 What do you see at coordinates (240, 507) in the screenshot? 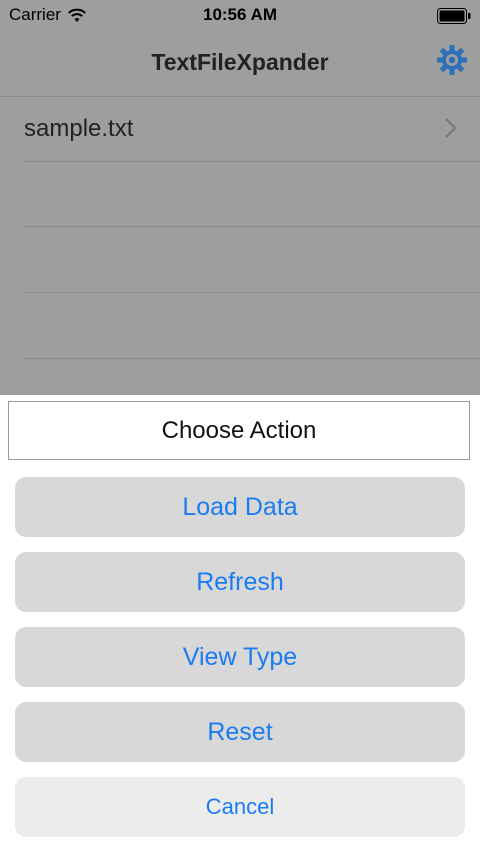
I see `load-data-button: Load Data` at bounding box center [240, 507].